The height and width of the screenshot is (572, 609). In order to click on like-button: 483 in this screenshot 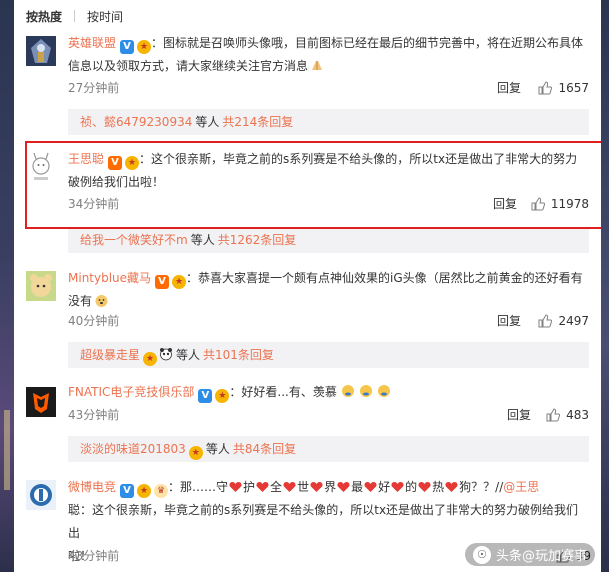, I will do `click(567, 415)`.